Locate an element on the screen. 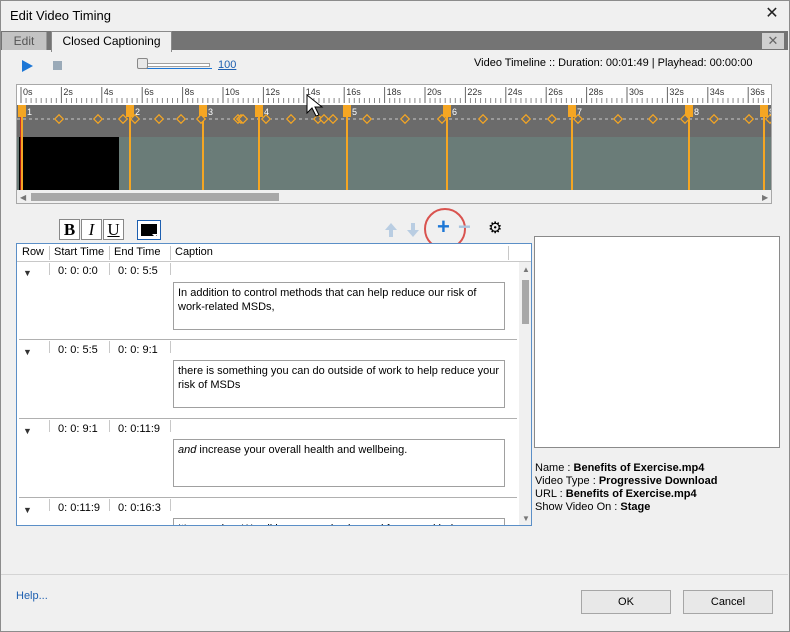  window-title: Edit Video Timing is located at coordinates (60, 15).